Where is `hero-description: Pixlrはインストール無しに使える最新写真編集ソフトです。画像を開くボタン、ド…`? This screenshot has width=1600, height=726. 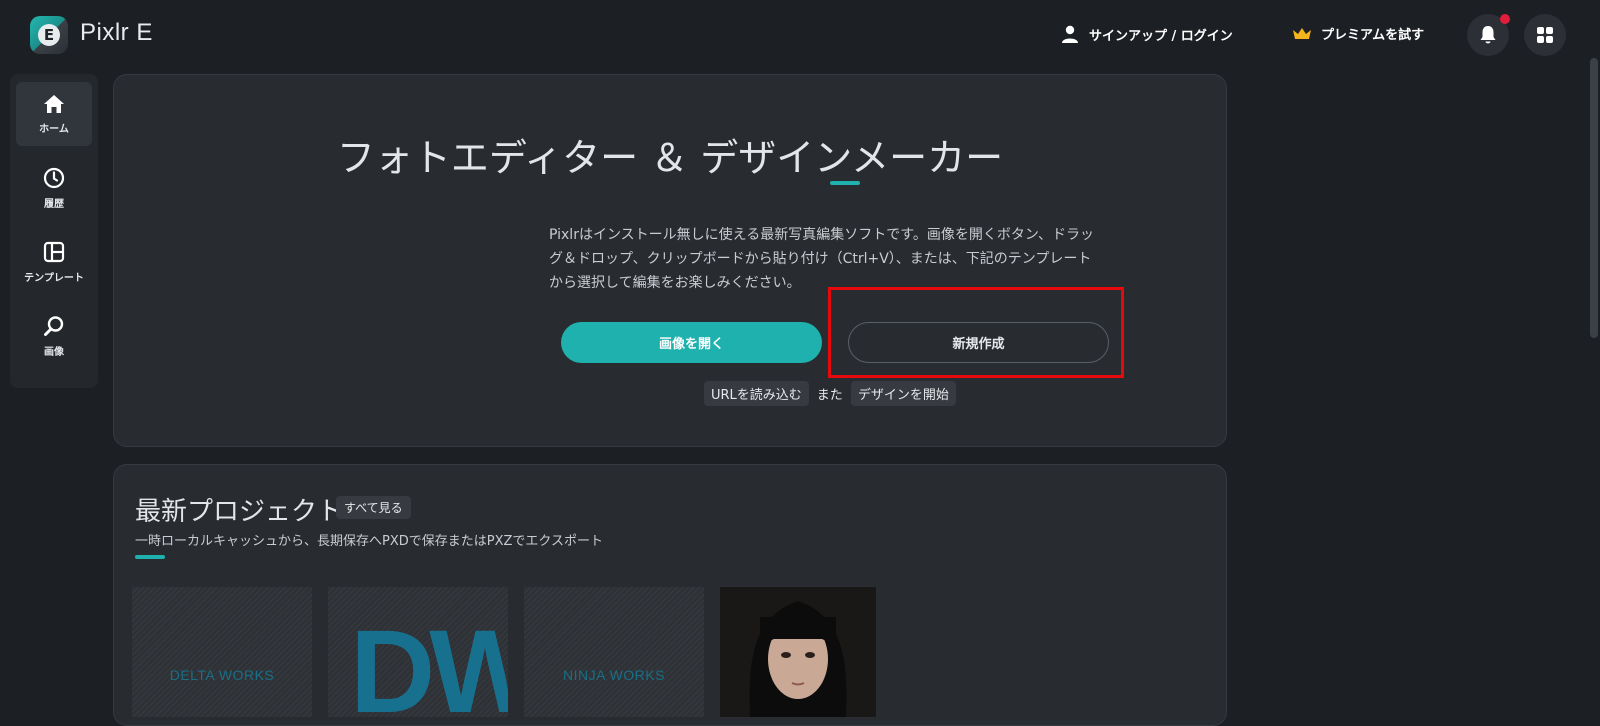
hero-description: Pixlrはインストール無しに使える最新写真編集ソフトです。画像を開くボタン、ド… is located at coordinates (844, 259).